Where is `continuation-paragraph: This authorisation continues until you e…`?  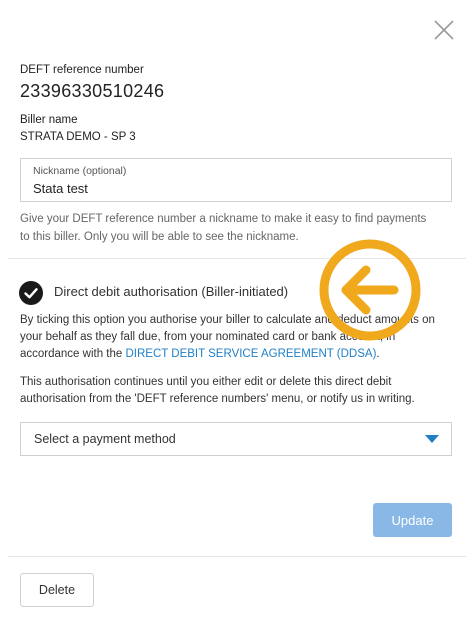
continuation-paragraph: This authorisation continues until you e… is located at coordinates (240, 391).